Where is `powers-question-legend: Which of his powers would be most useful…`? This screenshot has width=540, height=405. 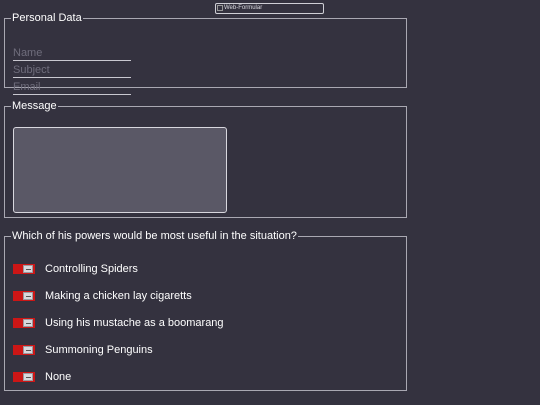 powers-question-legend: Which of his powers would be most useful… is located at coordinates (154, 236).